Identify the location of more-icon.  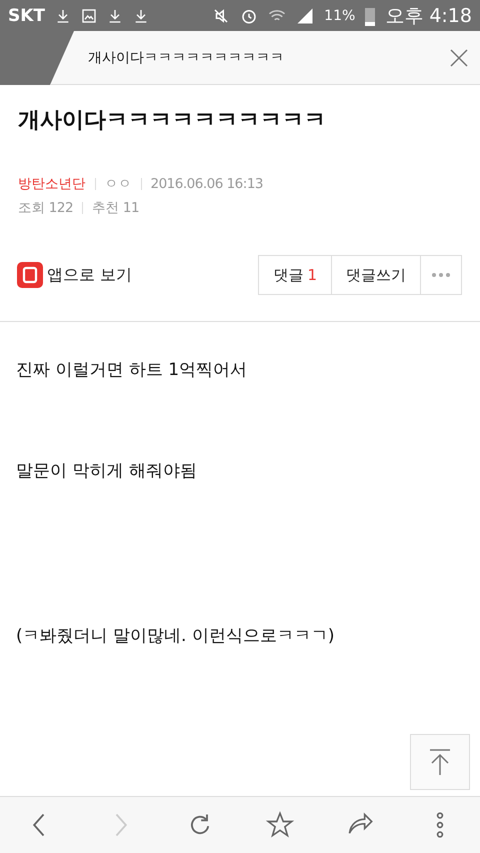
(441, 275).